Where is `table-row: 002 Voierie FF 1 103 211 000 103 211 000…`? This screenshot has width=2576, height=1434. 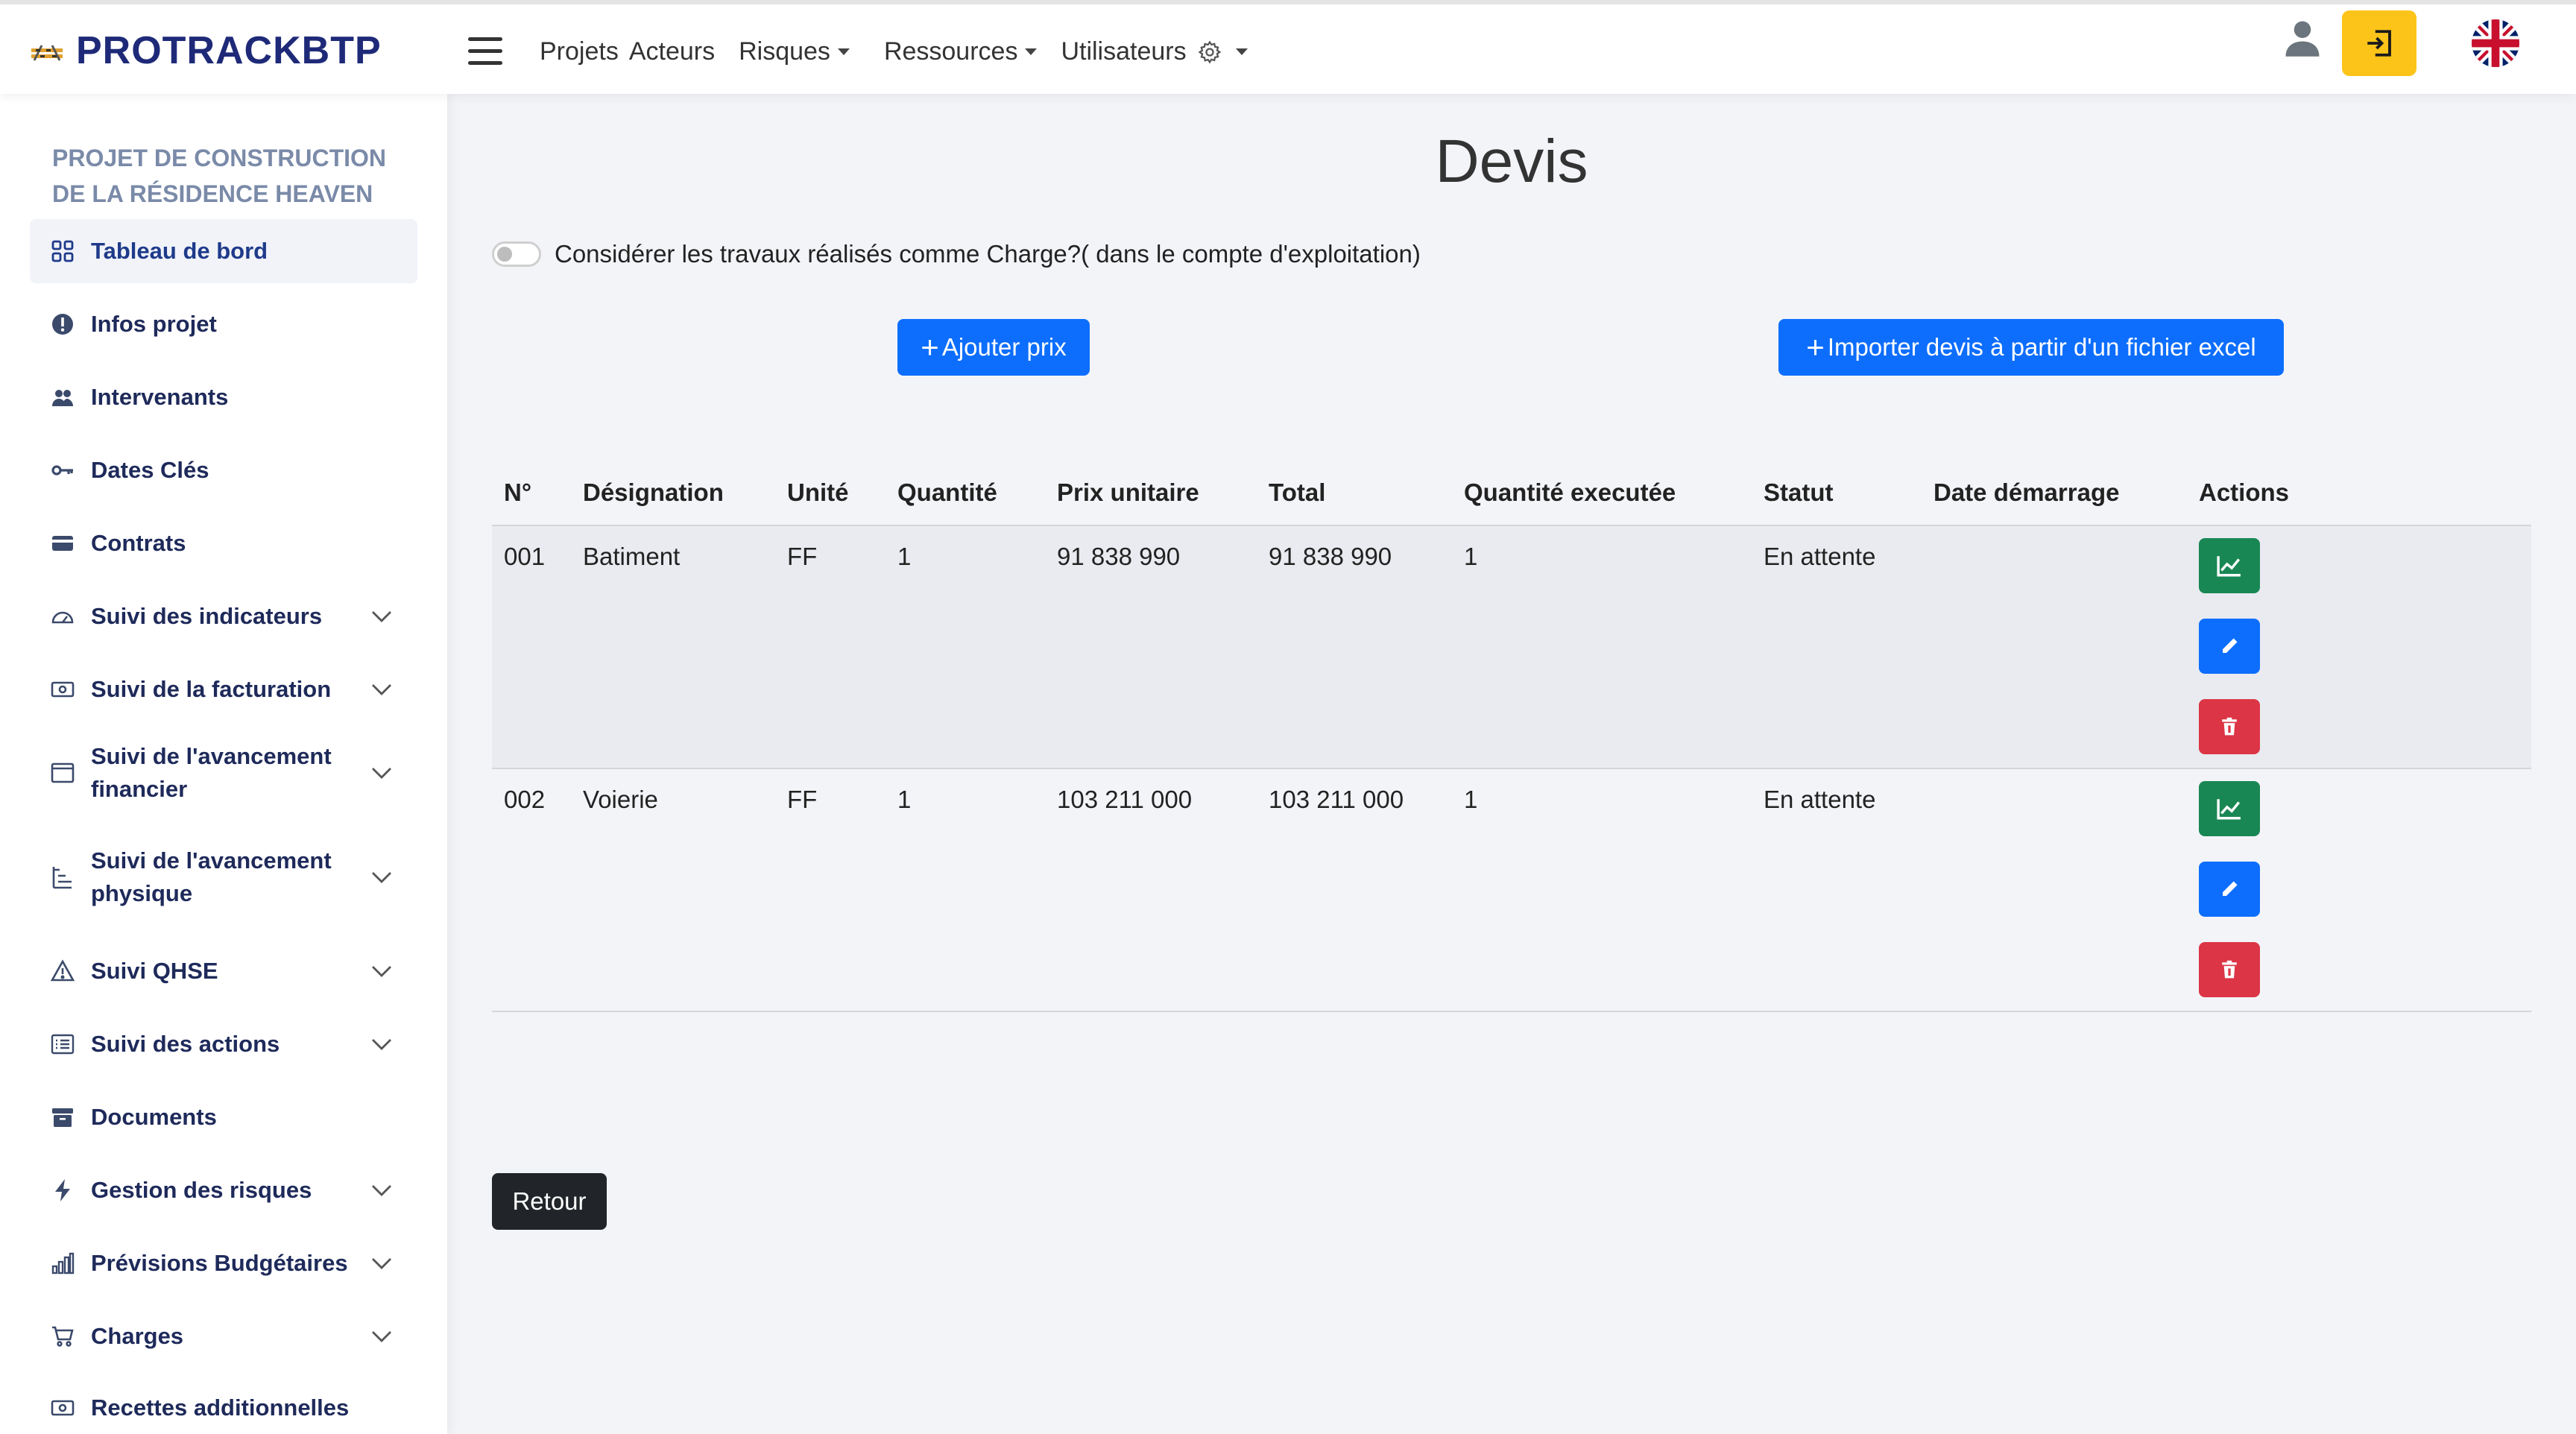 table-row: 002 Voierie FF 1 103 211 000 103 211 000… is located at coordinates (1511, 891).